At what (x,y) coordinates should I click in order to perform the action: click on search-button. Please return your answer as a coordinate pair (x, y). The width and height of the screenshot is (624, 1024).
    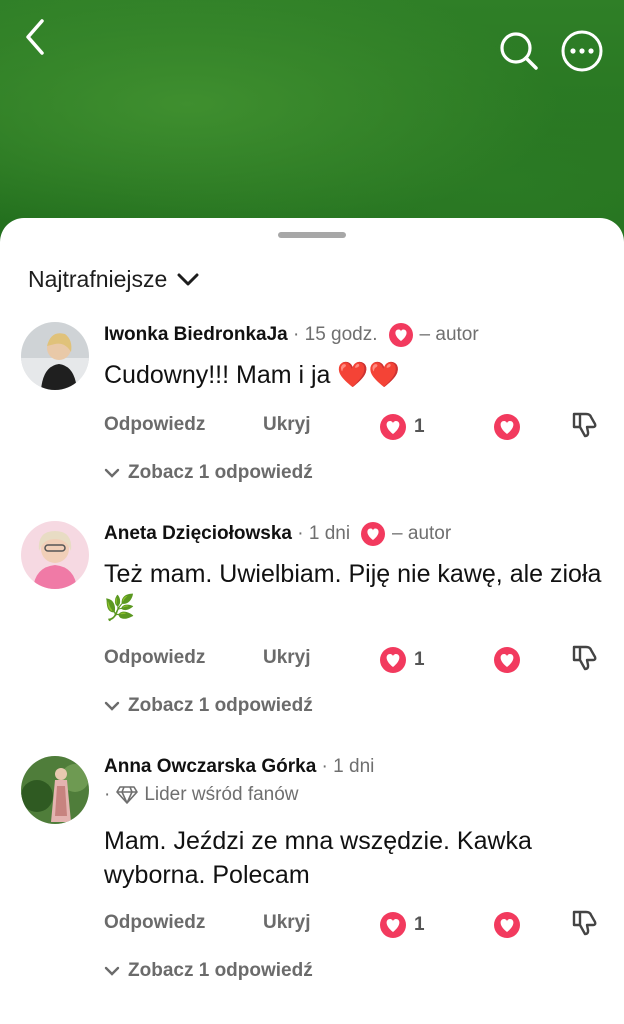
    Looking at the image, I should click on (519, 51).